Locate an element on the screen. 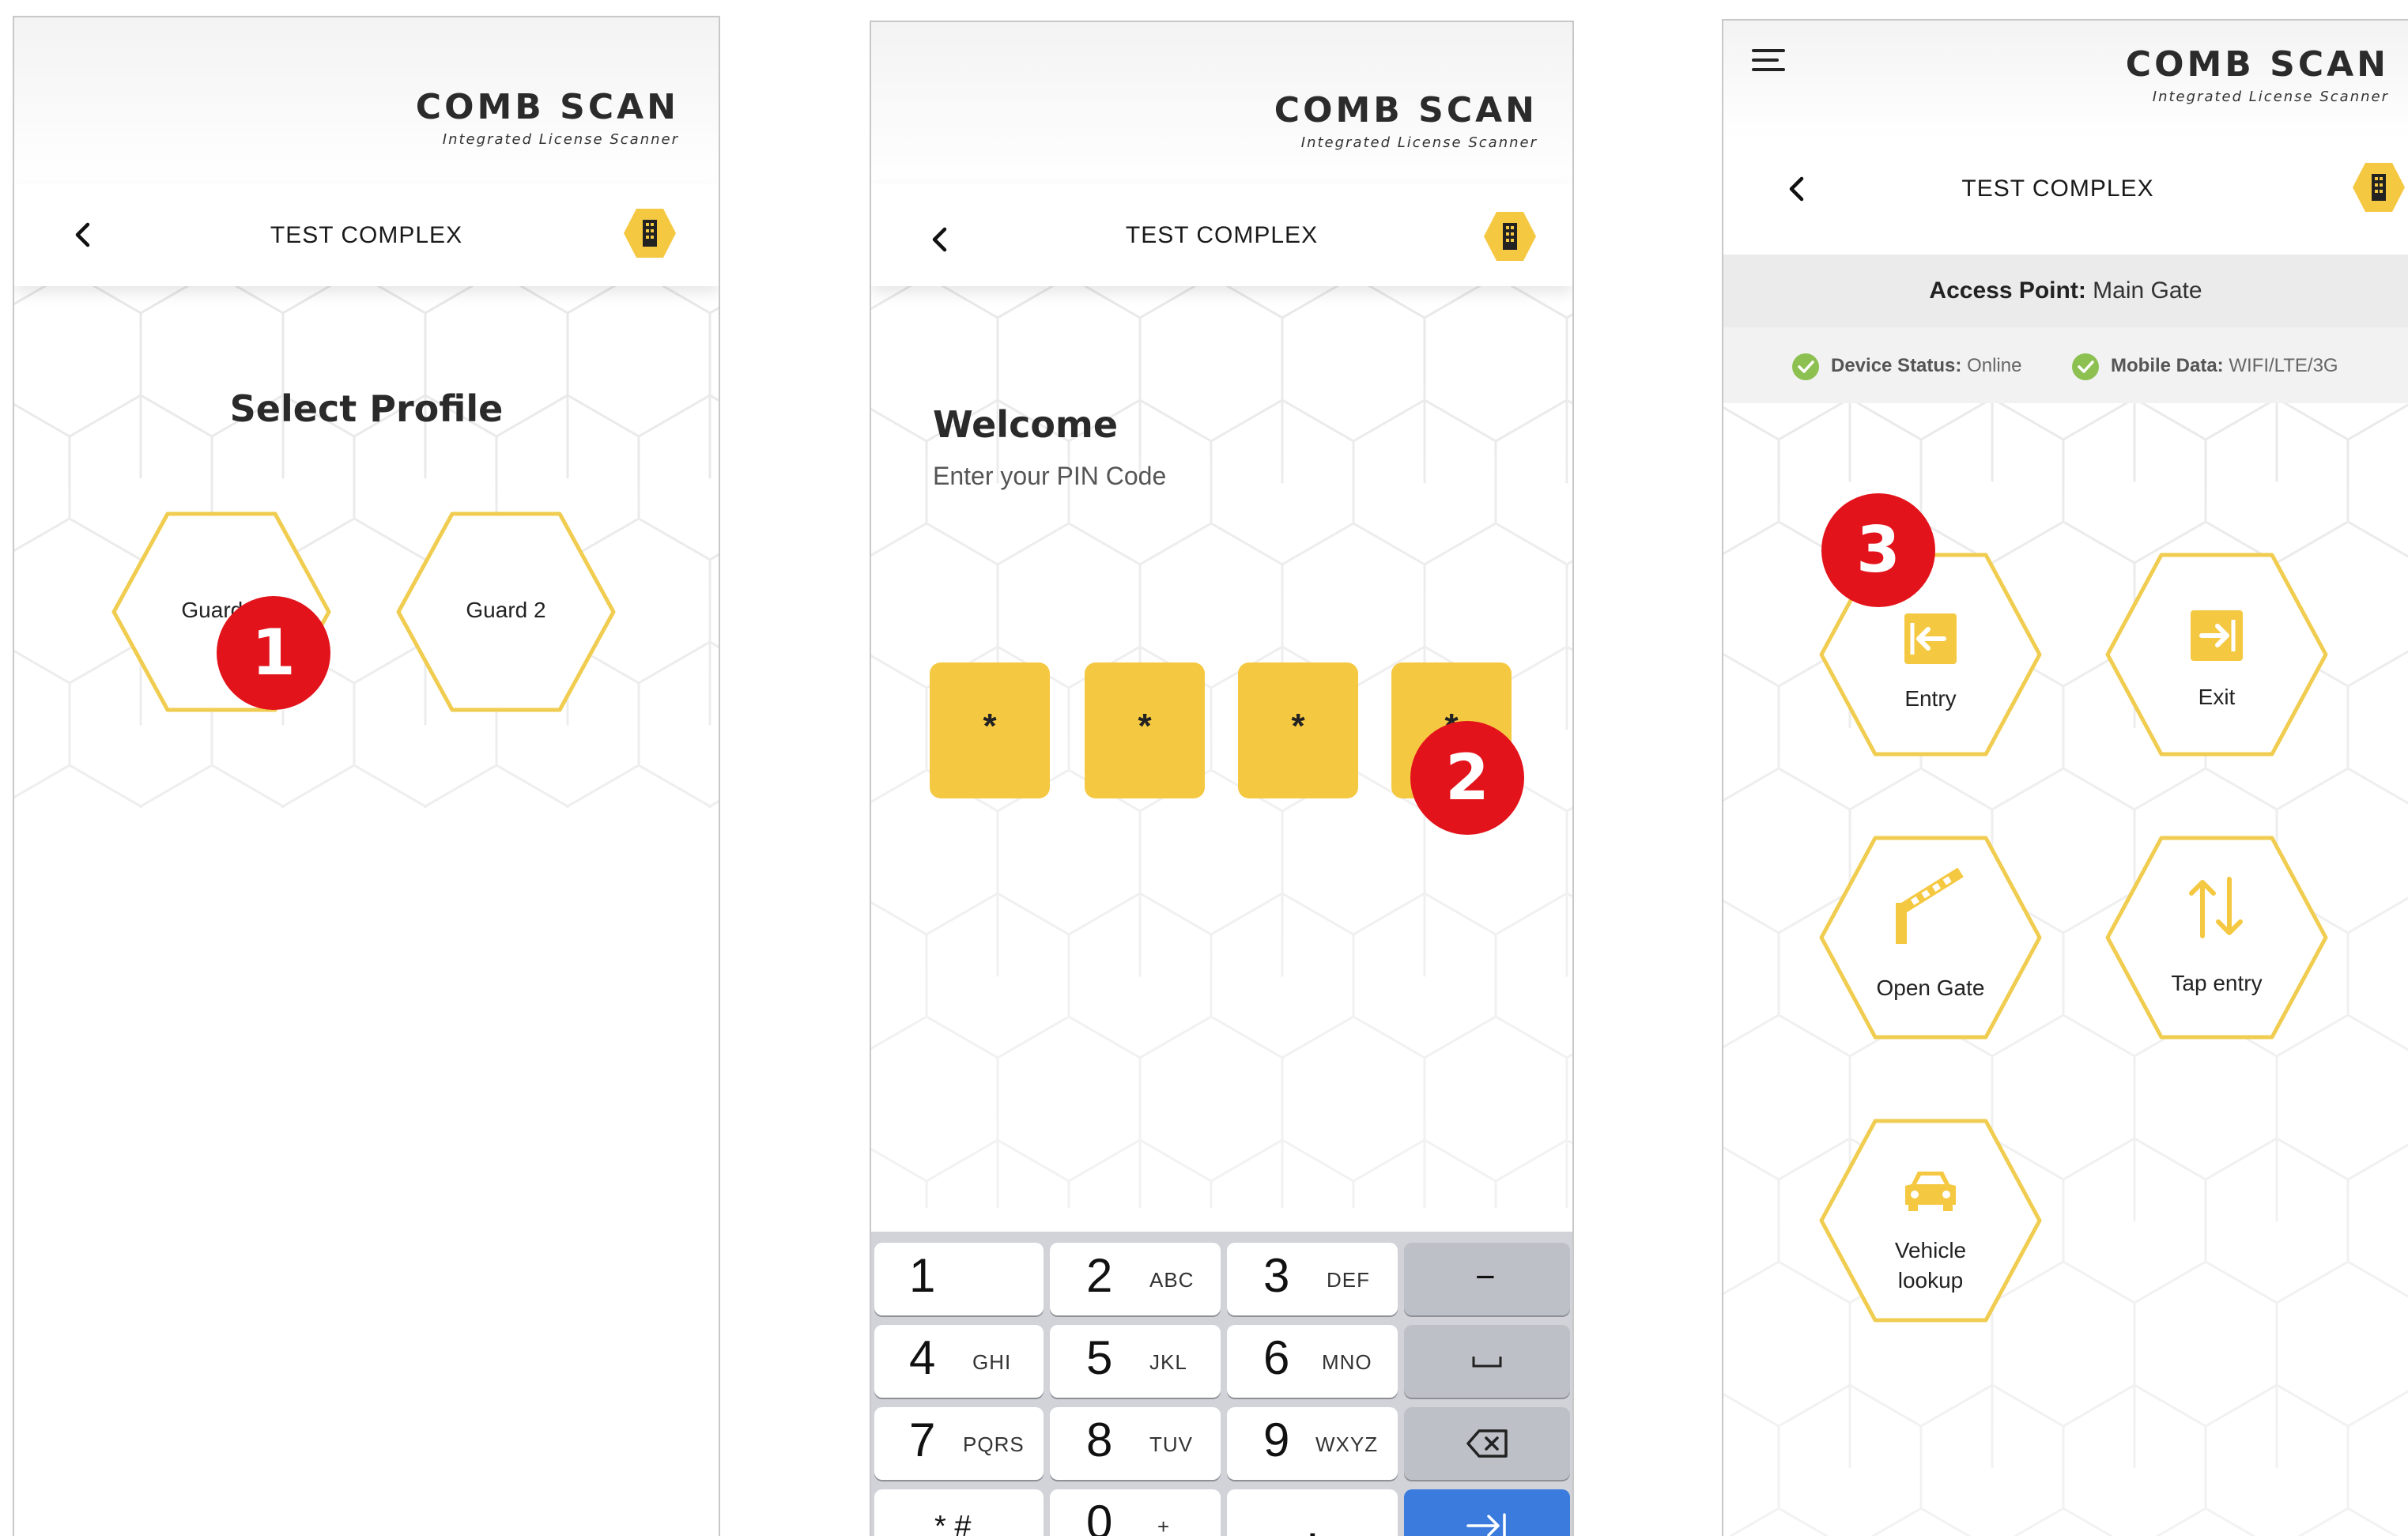 The image size is (2408, 1536). key-digit: 8 is located at coordinates (1099, 1439).